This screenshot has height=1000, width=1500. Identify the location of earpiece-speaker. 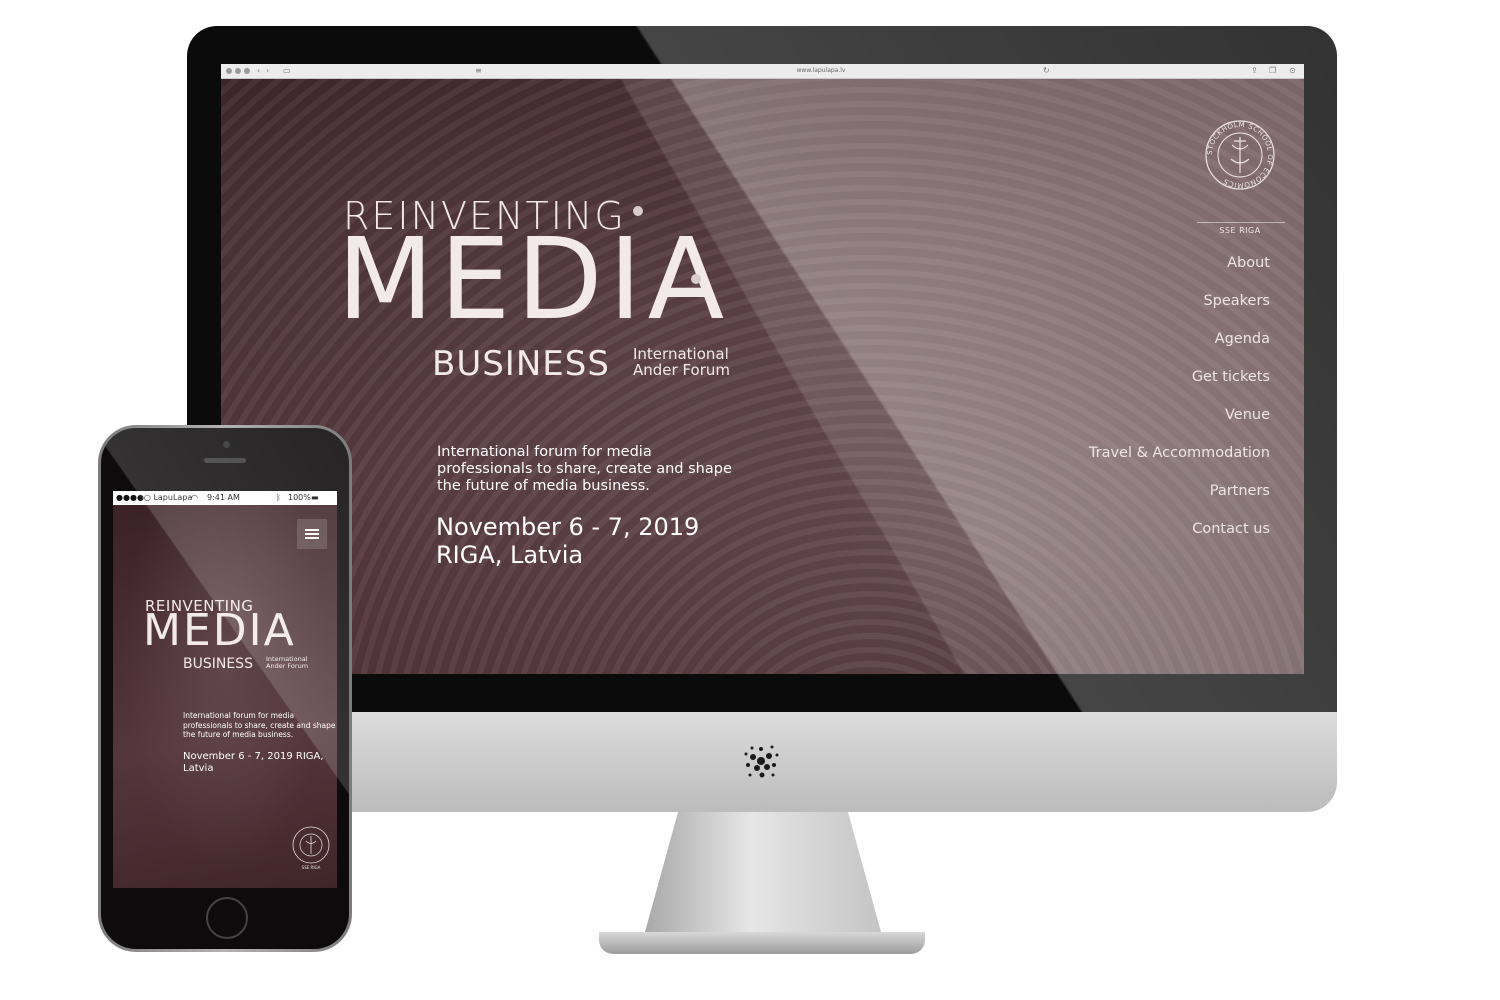
(225, 460).